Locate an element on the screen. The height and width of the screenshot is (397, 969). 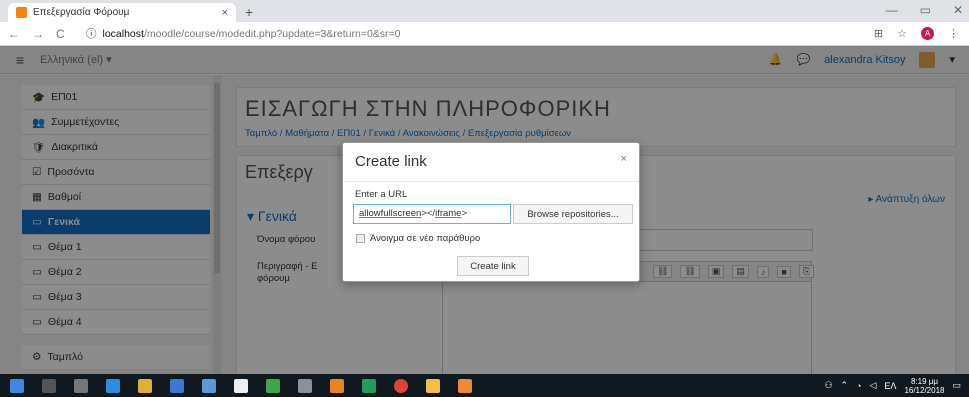
info-icon: ⓘ is located at coordinates (91, 33).